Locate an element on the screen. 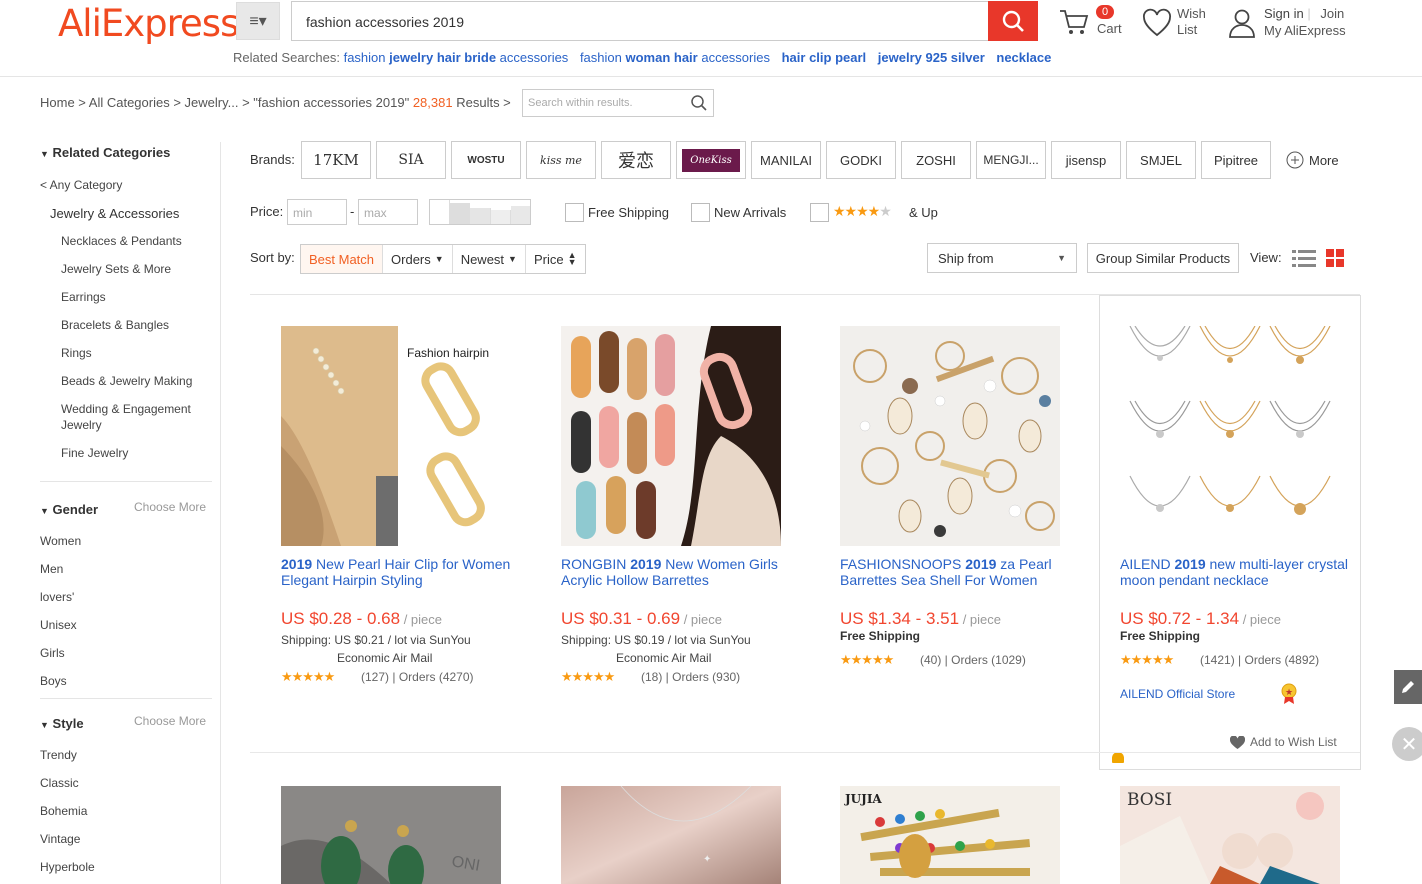 This screenshot has height=884, width=1422. new-arrivals-label: New Arrivals is located at coordinates (750, 212).